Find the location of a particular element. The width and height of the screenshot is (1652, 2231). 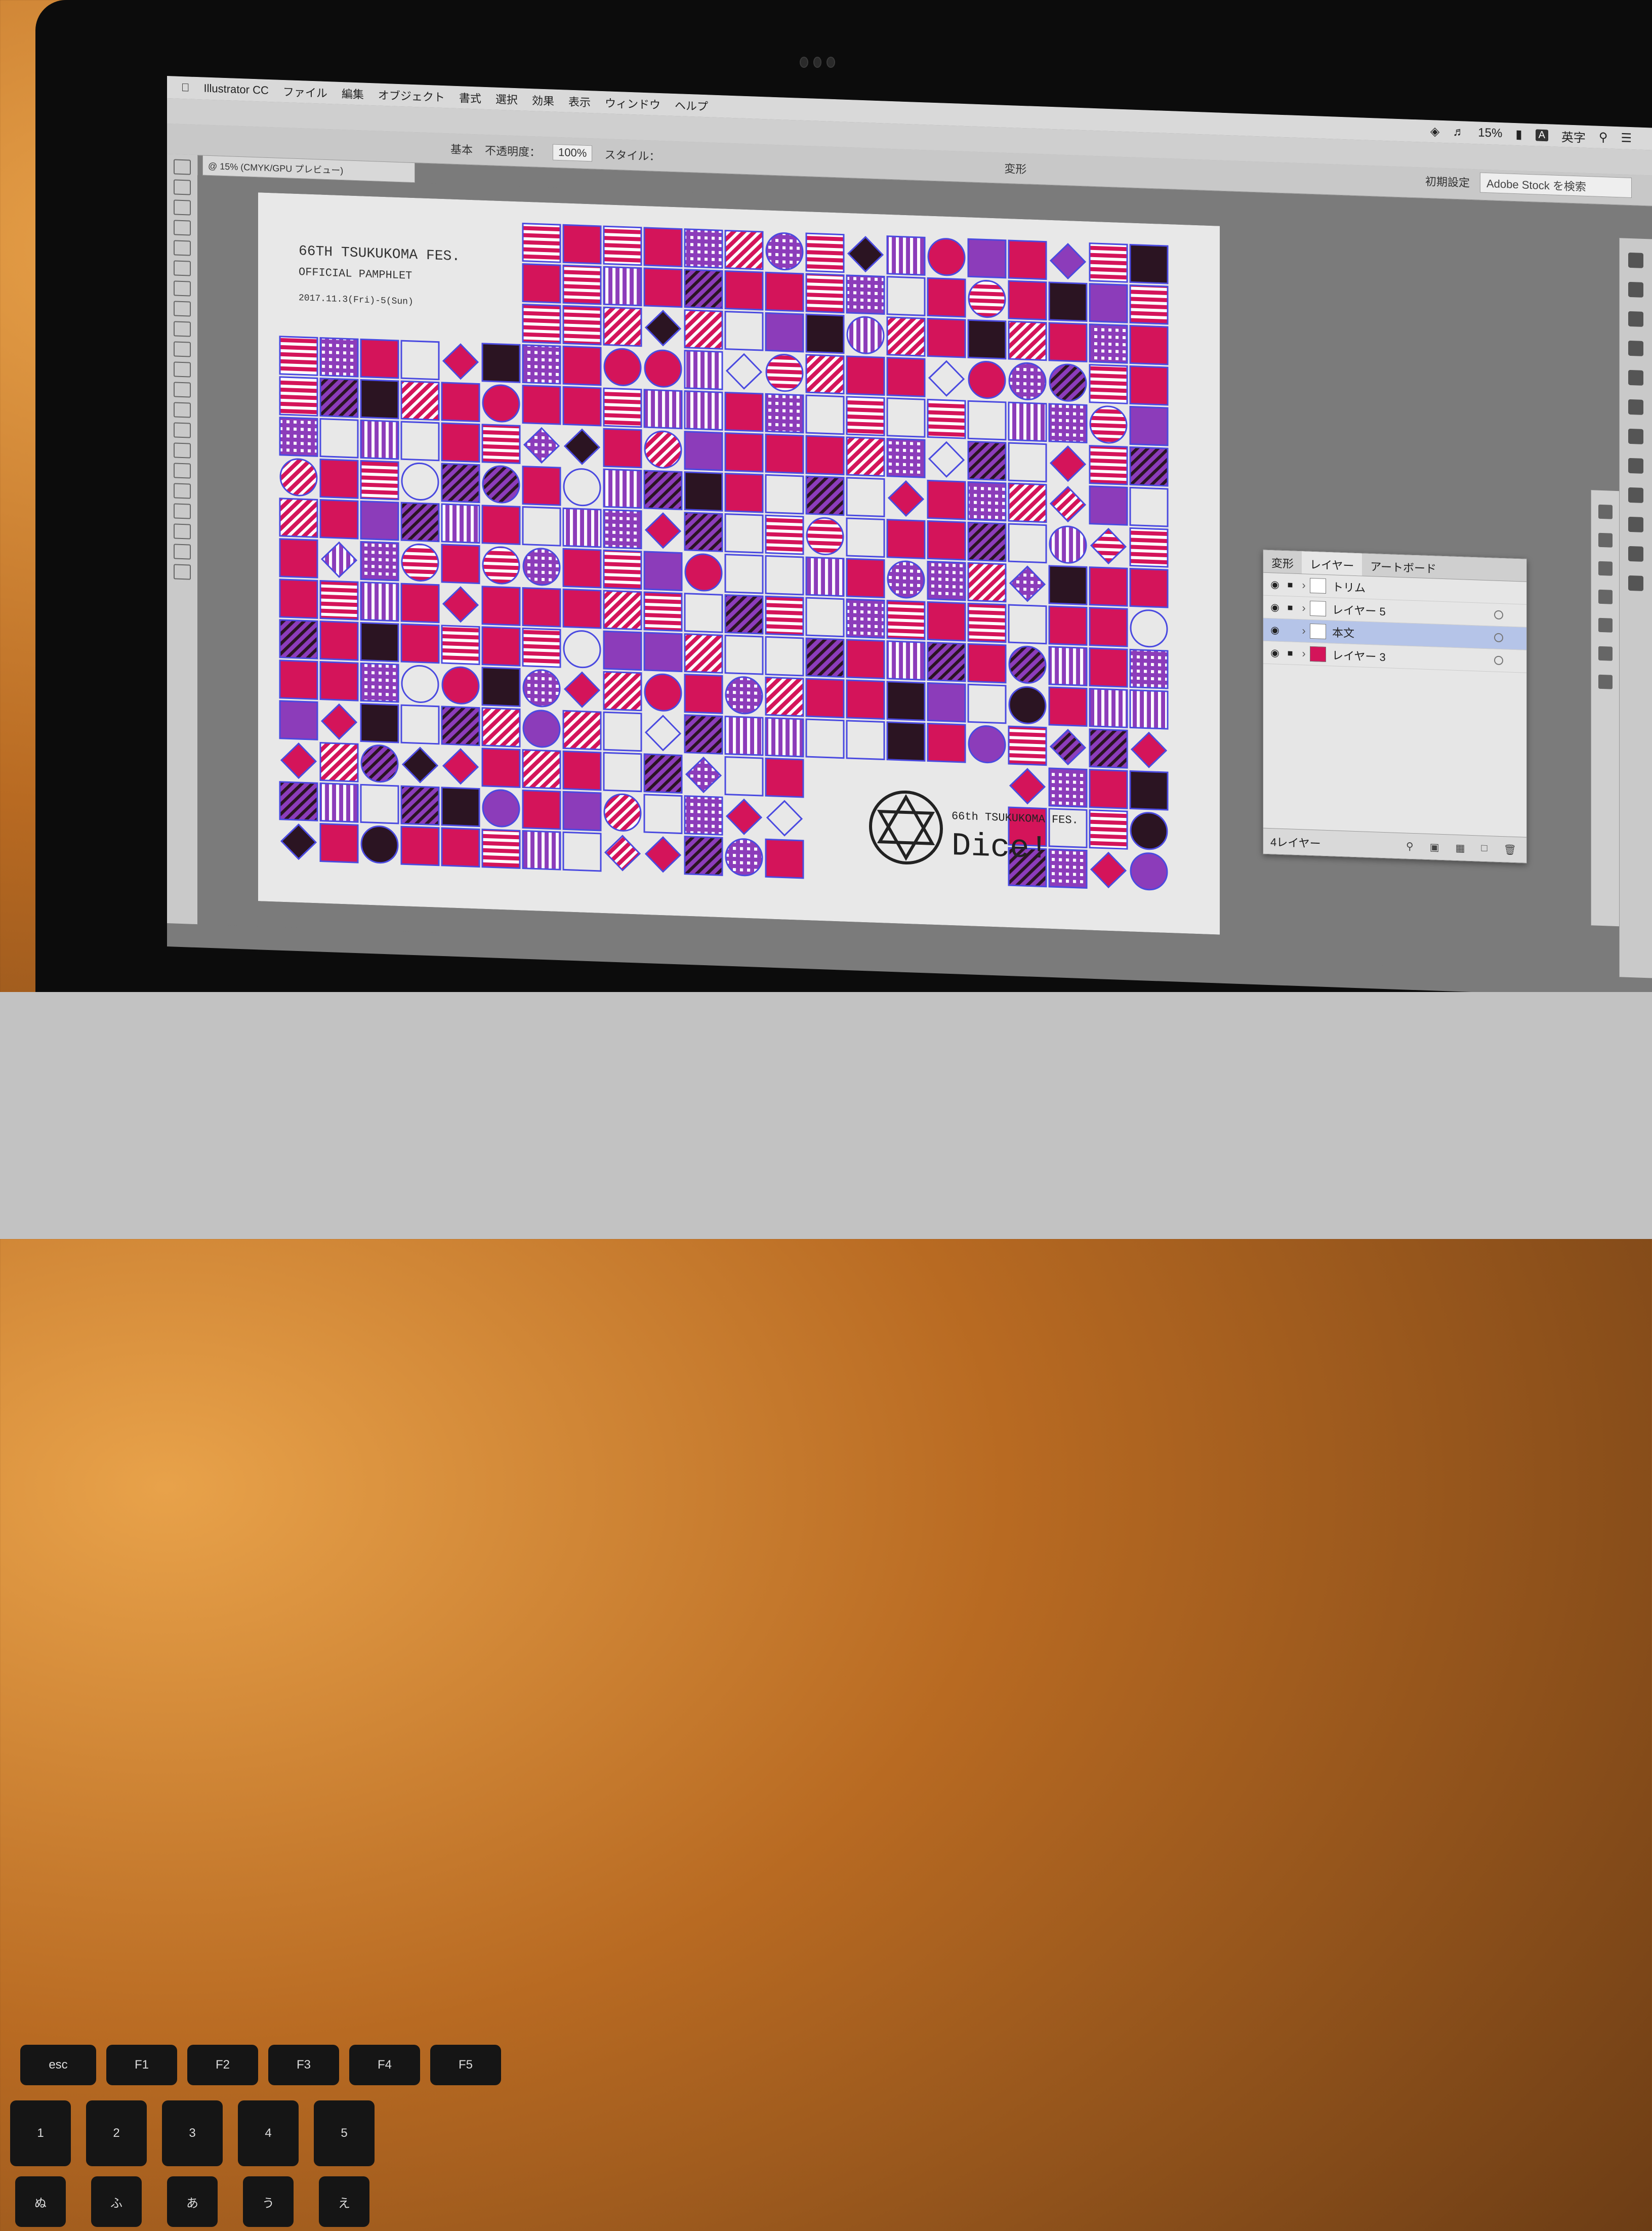

pencil-tool-icon is located at coordinates (182, 309).